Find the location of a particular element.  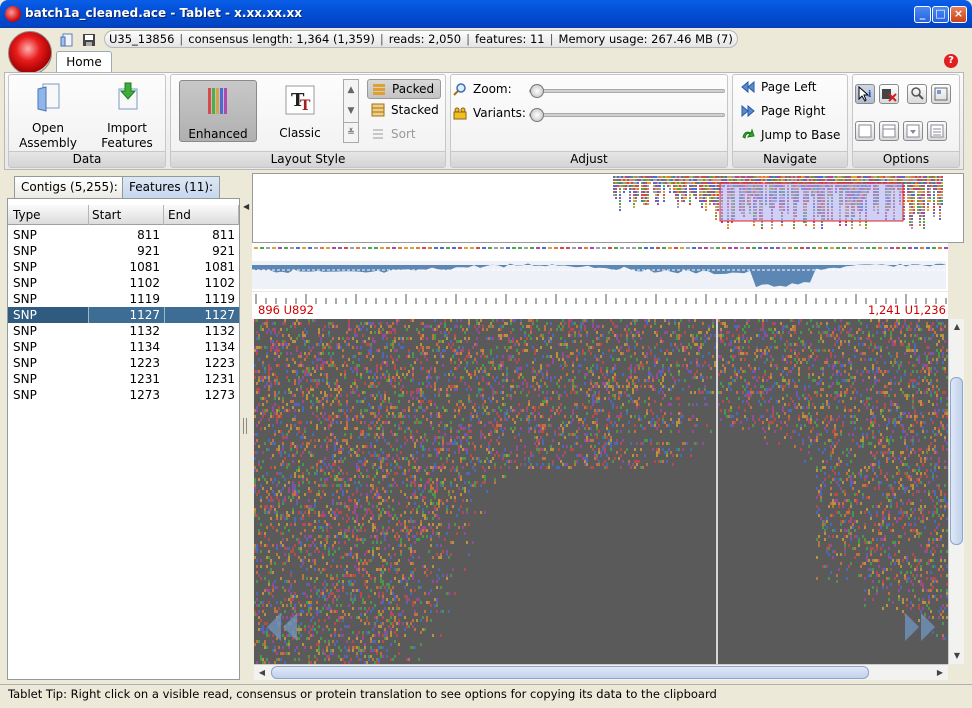

tab-home: Home is located at coordinates (84, 62).